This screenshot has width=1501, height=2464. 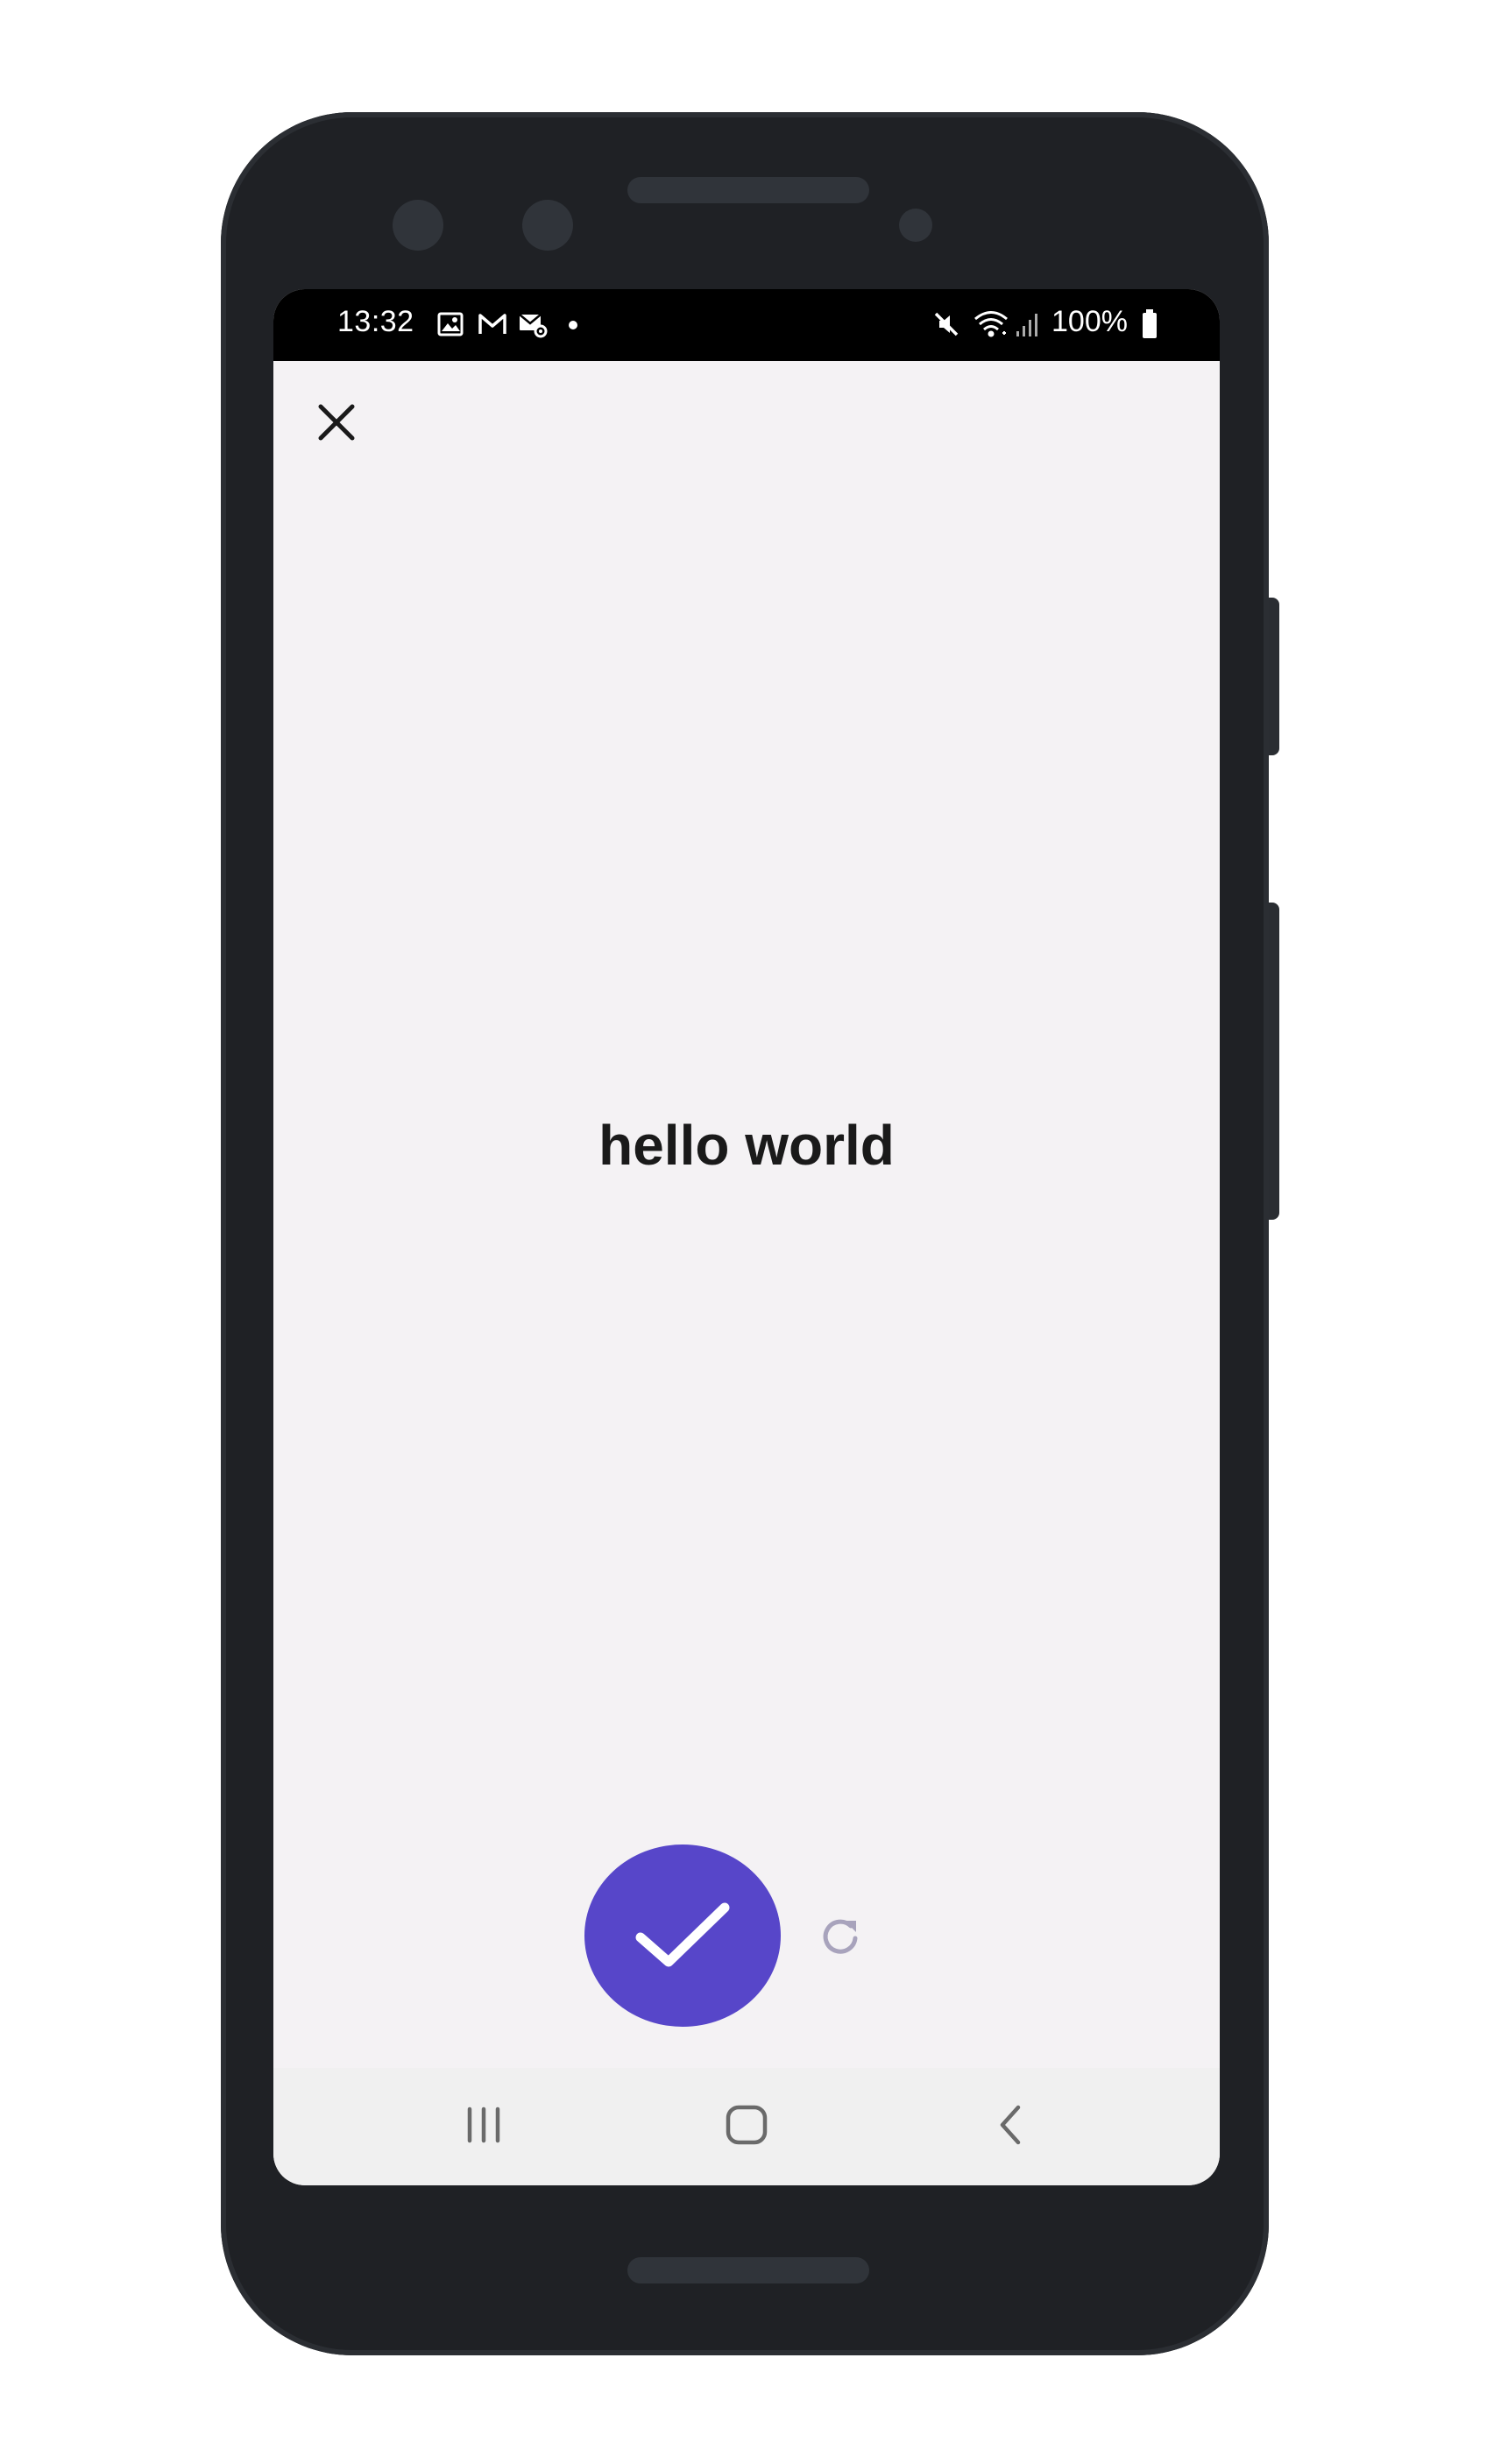 I want to click on refresh-icon, so click(x=840, y=1936).